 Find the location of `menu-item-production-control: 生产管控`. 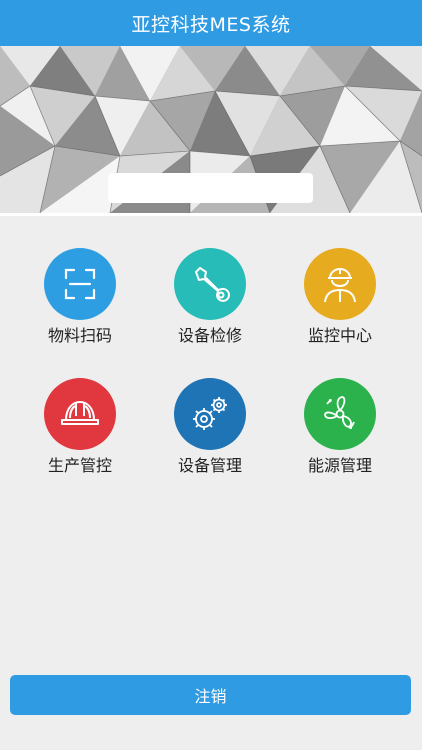

menu-item-production-control: 生产管控 is located at coordinates (80, 427).